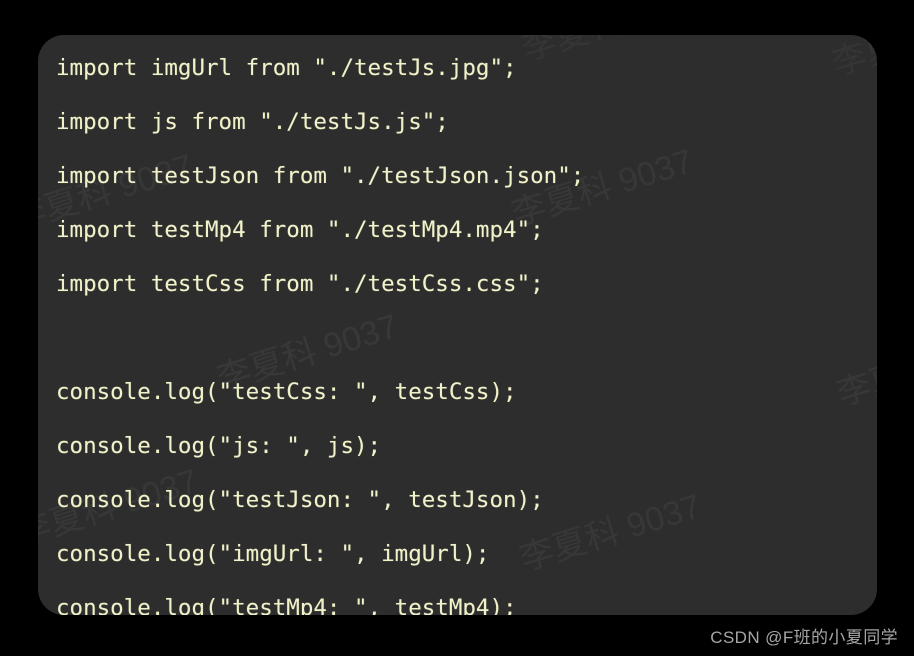 The height and width of the screenshot is (656, 914). I want to click on footer-credit: CSDN @F班的小夏同学, so click(804, 637).